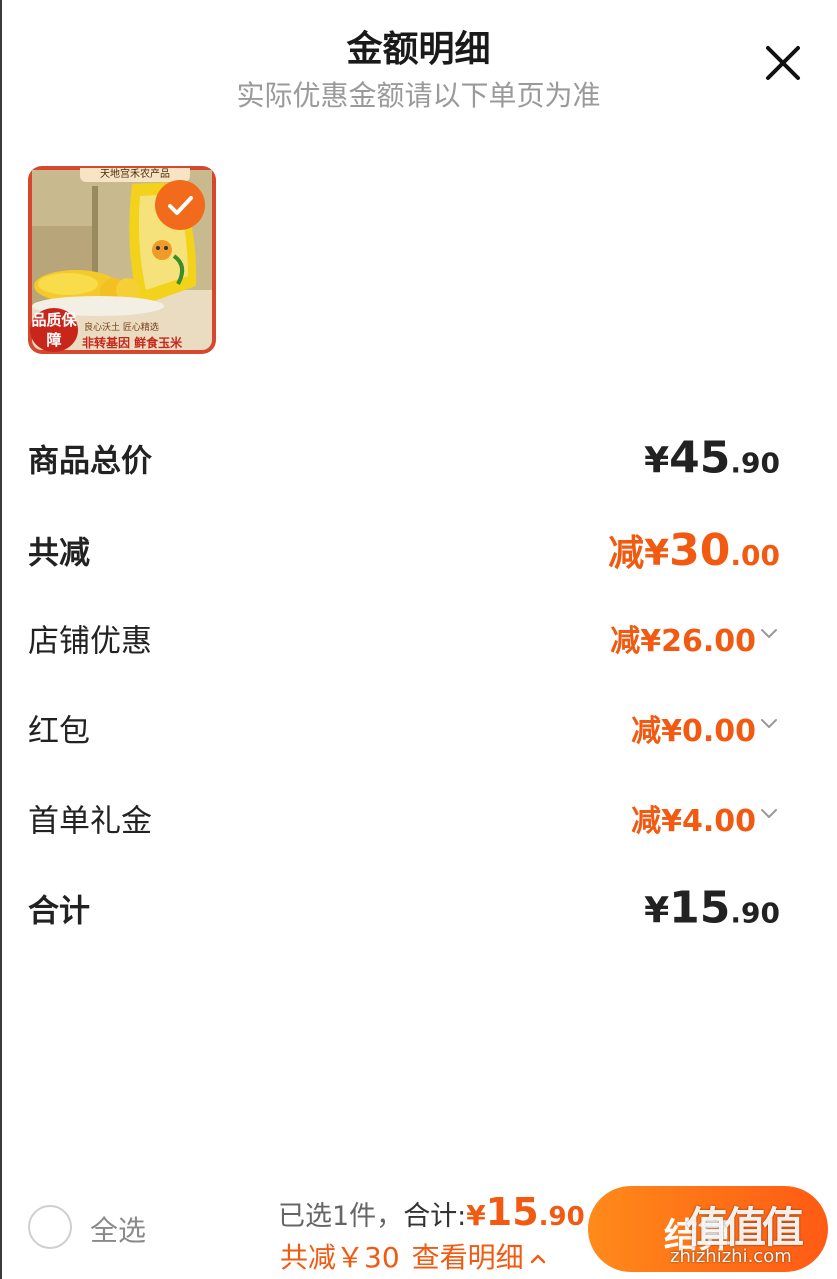 This screenshot has height=1279, width=837. What do you see at coordinates (538, 1259) in the screenshot?
I see `chevron-up-icon` at bounding box center [538, 1259].